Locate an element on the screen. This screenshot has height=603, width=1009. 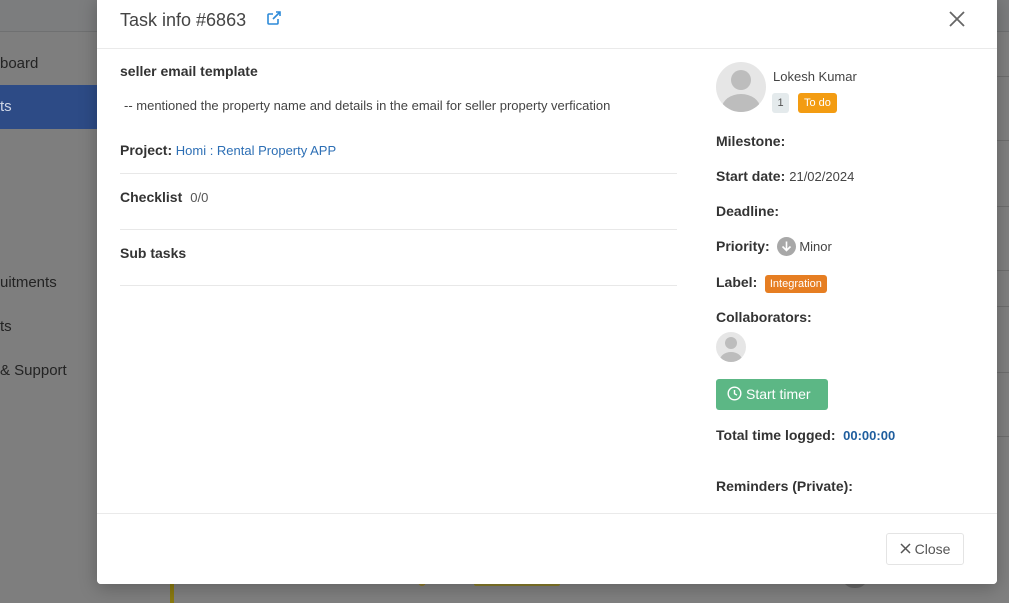
external-link-icon is located at coordinates (274, 18).